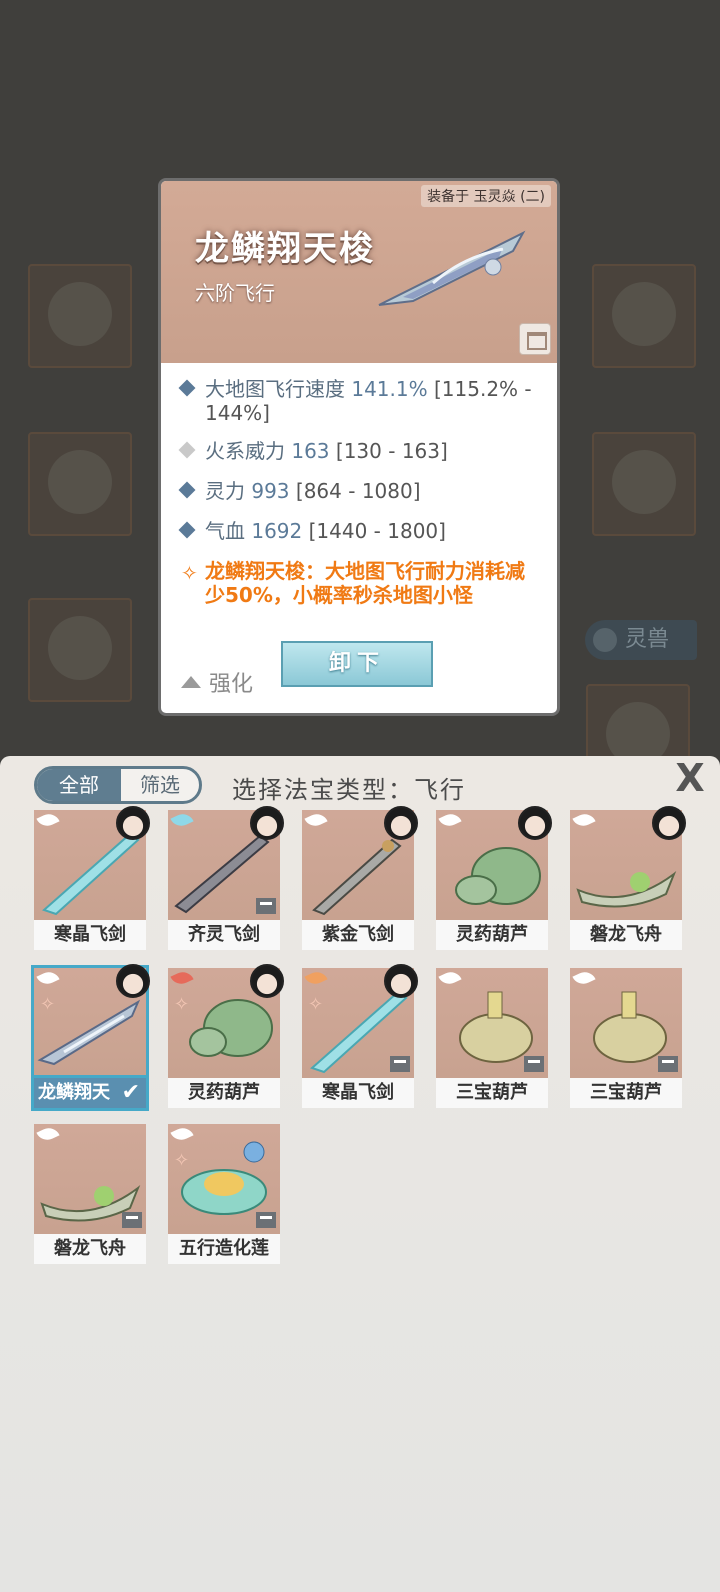 The height and width of the screenshot is (1592, 720). What do you see at coordinates (189, 573) in the screenshot?
I see `special-rune-icon: ✧` at bounding box center [189, 573].